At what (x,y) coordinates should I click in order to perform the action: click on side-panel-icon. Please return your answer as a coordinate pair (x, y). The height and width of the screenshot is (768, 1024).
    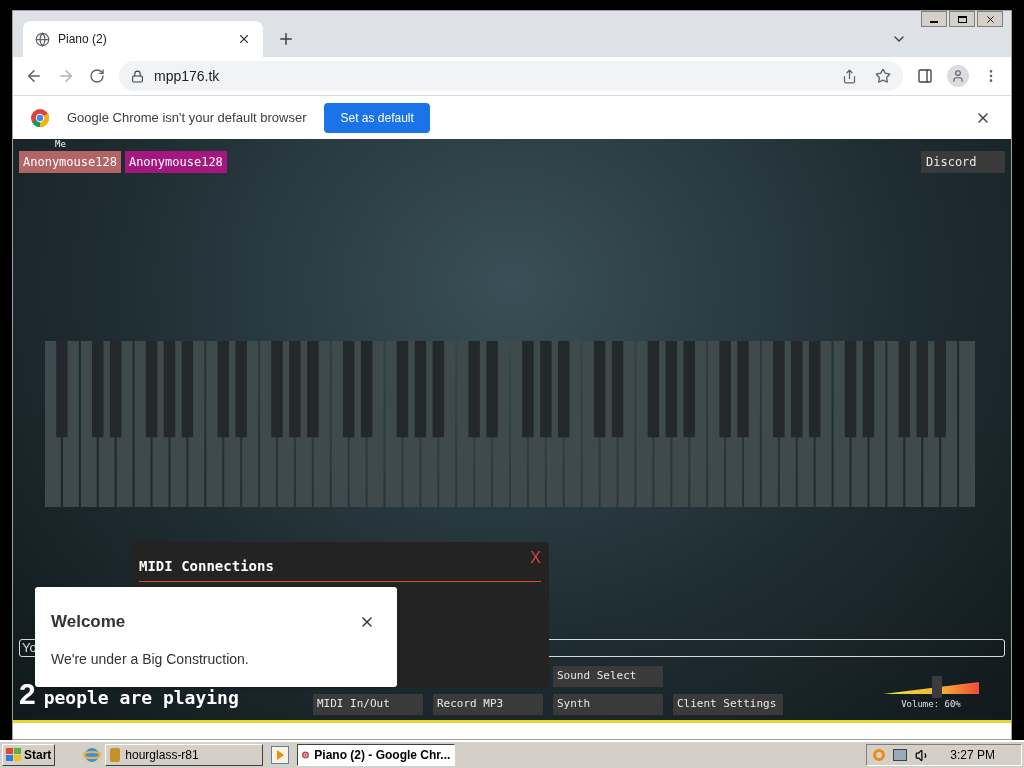
    Looking at the image, I should click on (925, 76).